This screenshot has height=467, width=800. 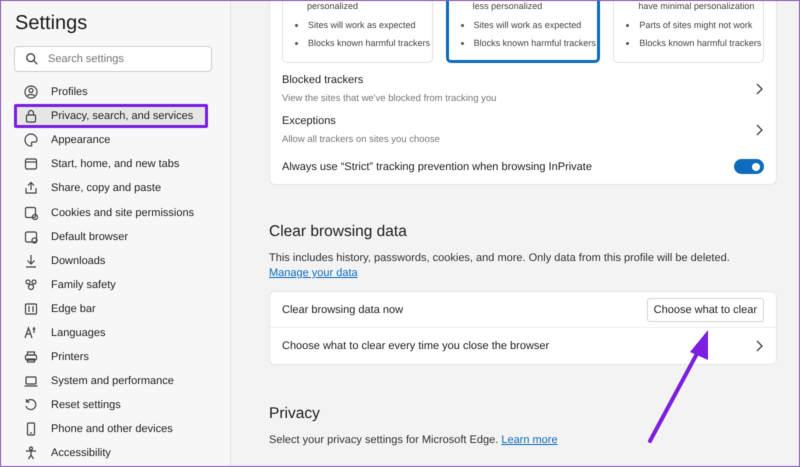 What do you see at coordinates (113, 260) in the screenshot?
I see `sidebar-item: Downloads` at bounding box center [113, 260].